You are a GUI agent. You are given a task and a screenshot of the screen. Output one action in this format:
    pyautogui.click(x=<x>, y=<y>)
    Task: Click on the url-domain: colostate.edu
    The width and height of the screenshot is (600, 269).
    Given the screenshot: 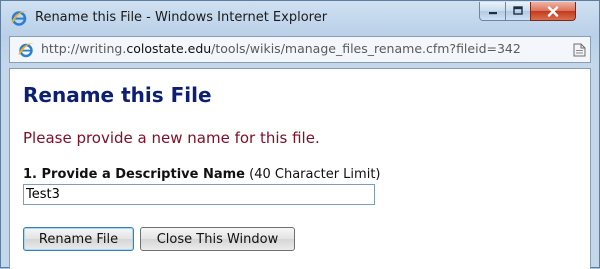 What is the action you would take?
    pyautogui.click(x=169, y=48)
    